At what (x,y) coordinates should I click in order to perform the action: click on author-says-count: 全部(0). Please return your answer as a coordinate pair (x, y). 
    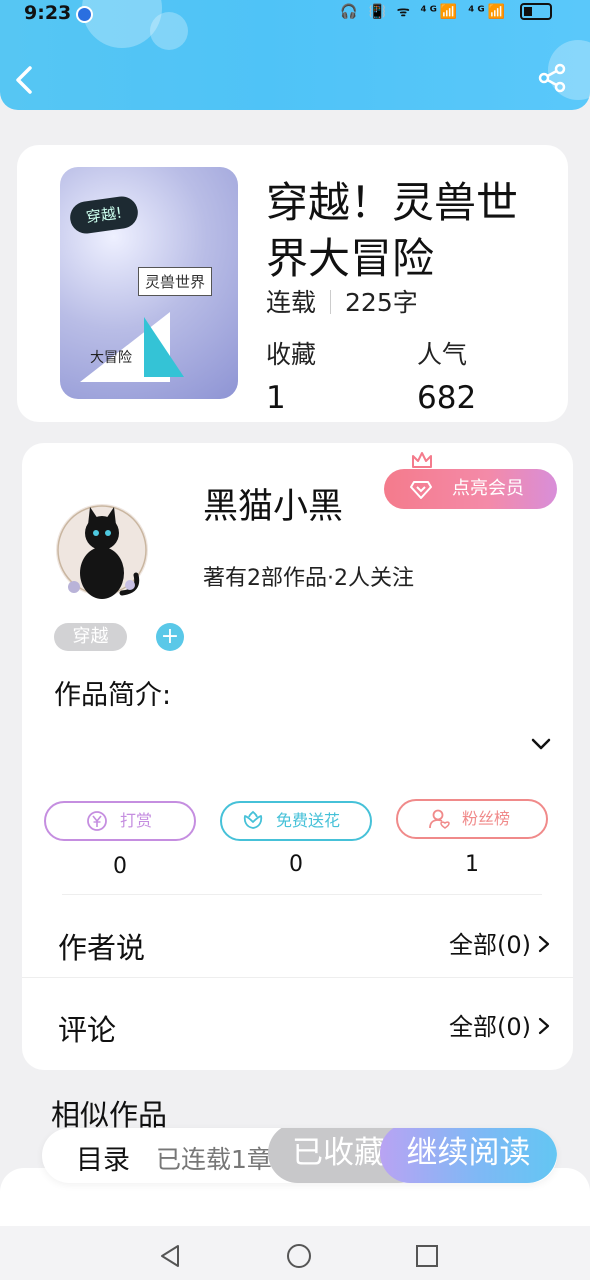
    Looking at the image, I should click on (490, 945).